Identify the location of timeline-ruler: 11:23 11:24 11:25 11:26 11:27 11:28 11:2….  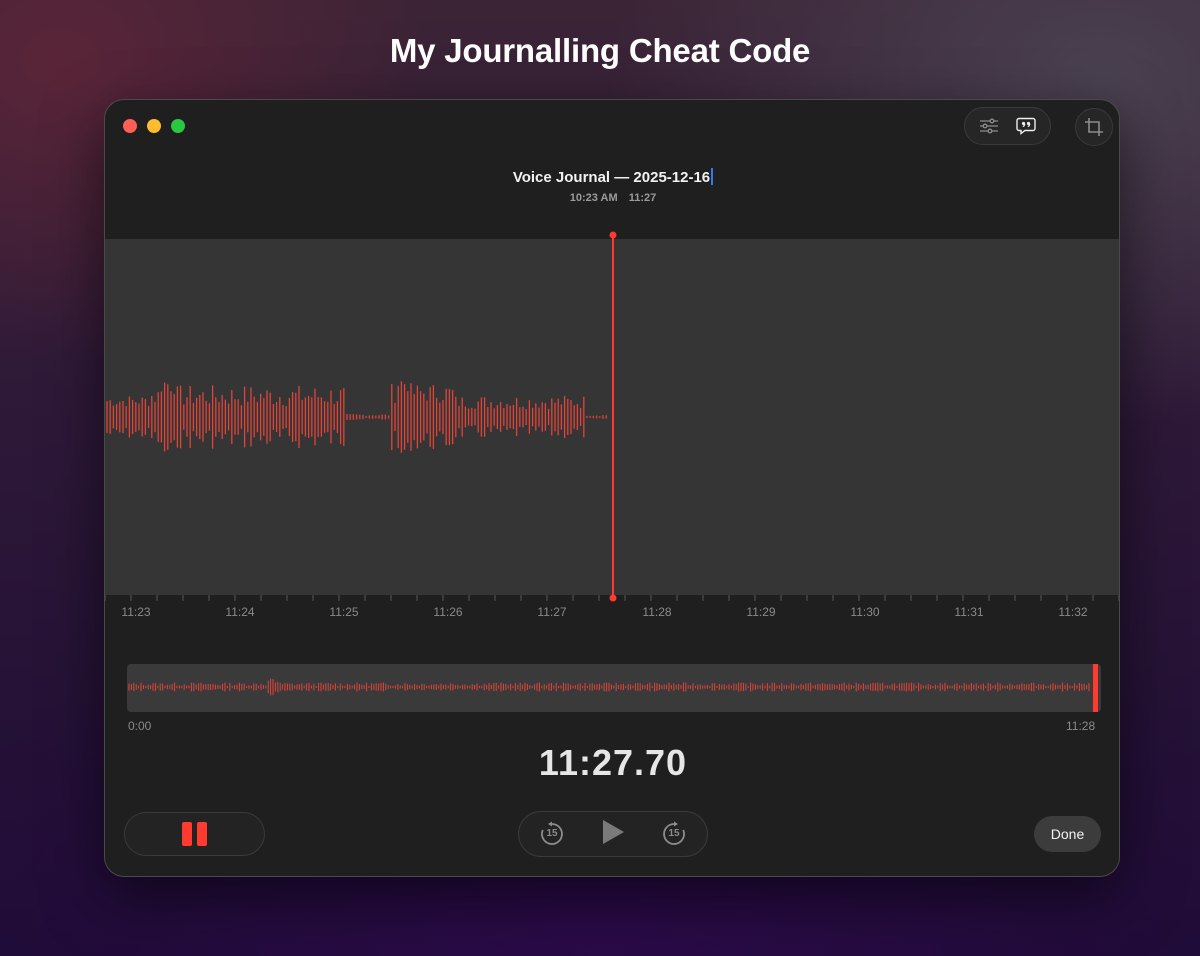
(612, 610).